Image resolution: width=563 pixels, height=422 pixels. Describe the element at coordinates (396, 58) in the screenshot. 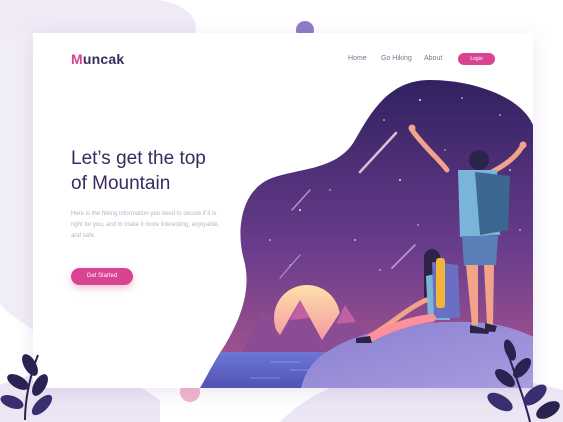

I see `nav-go-hiking: Go Hiking` at that location.